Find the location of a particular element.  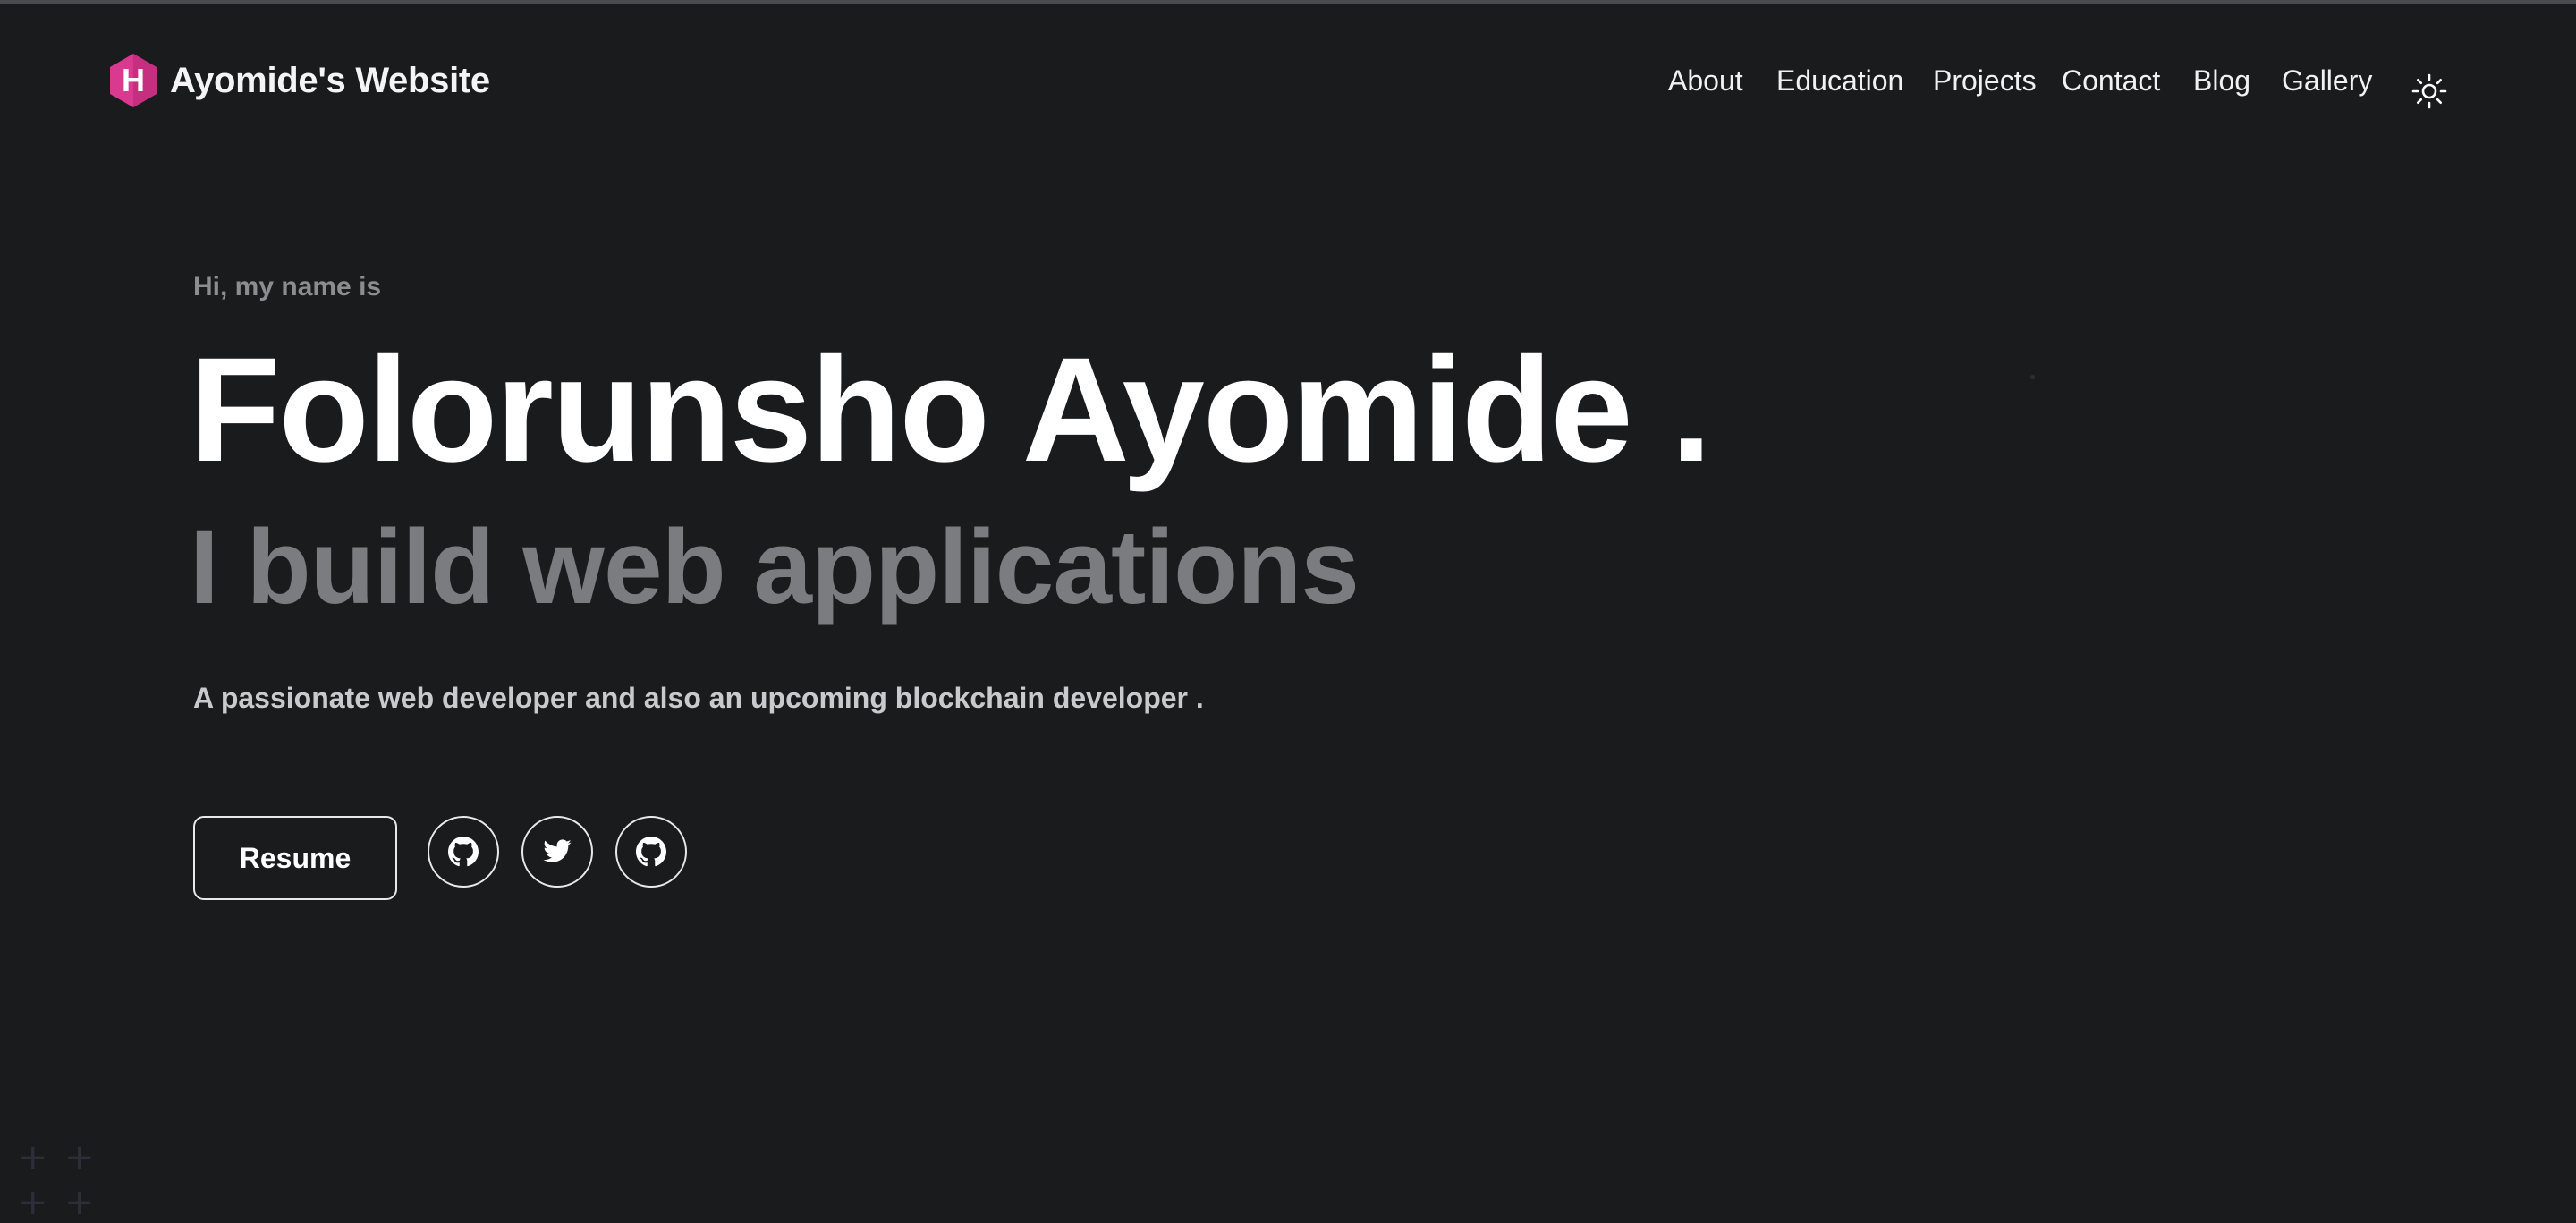

nav-item-education: Education is located at coordinates (1839, 81).